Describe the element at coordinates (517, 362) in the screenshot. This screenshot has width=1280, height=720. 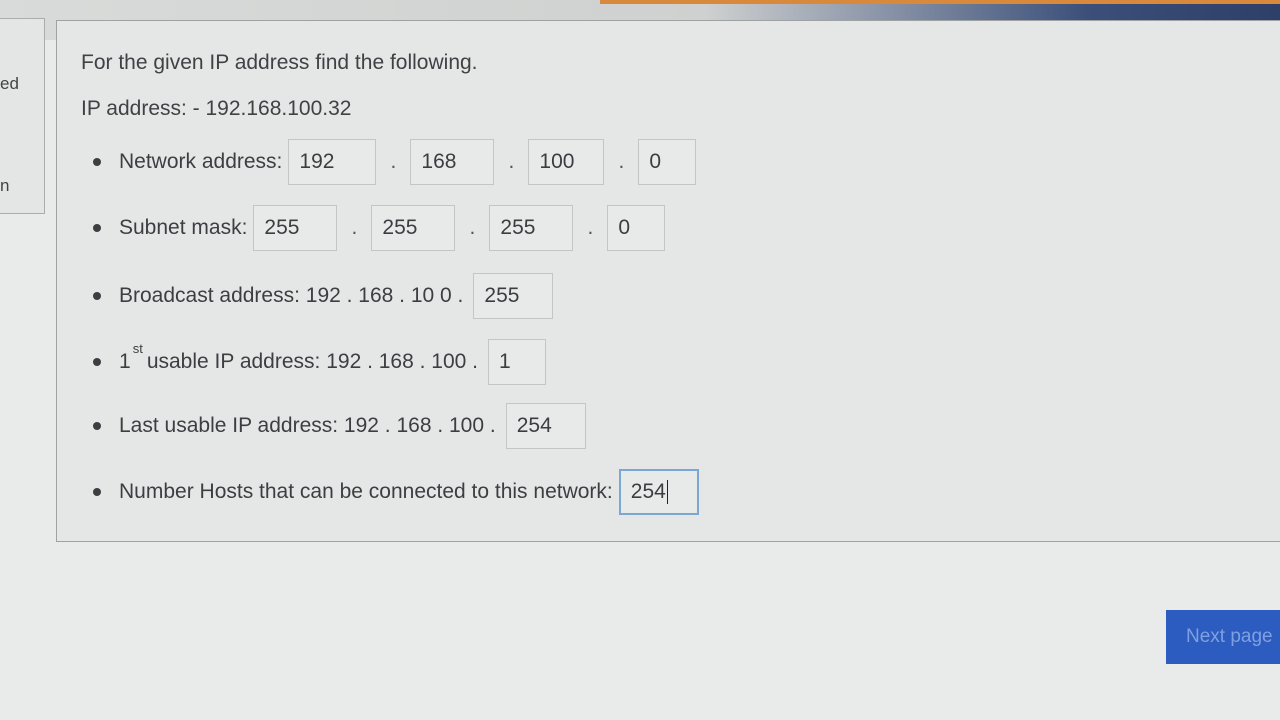
I see `first-usable-octet-4-input: 1` at that location.